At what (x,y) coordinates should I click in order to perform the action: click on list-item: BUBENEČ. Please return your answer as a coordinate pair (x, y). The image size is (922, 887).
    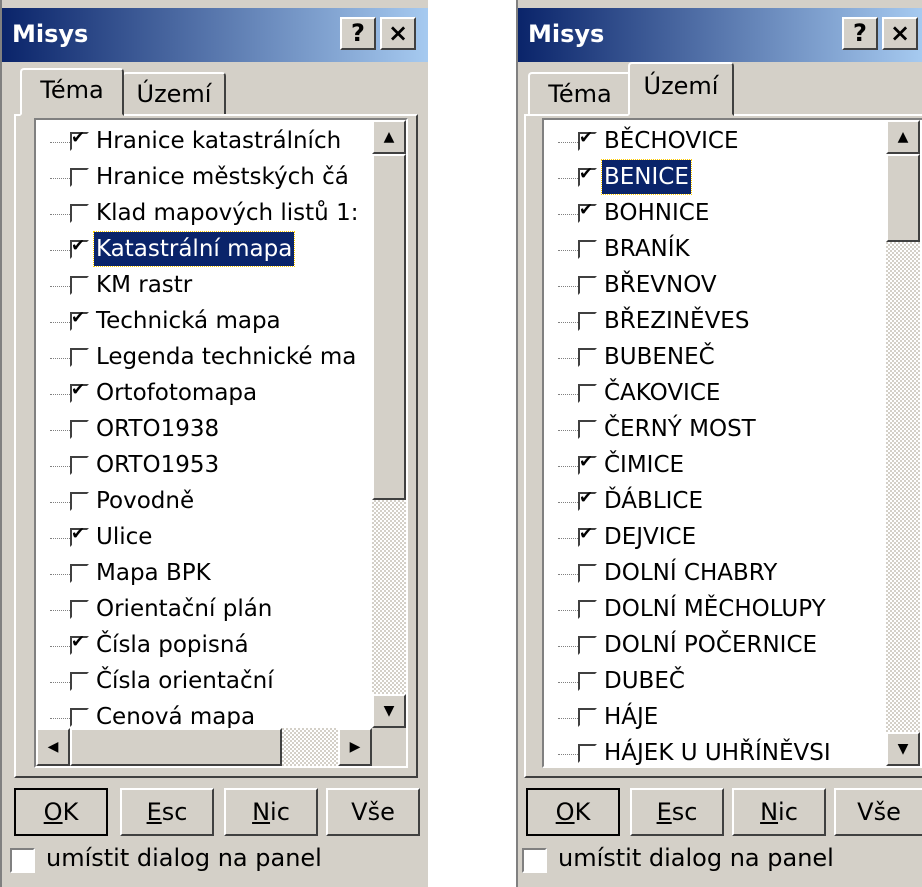
    Looking at the image, I should click on (709, 358).